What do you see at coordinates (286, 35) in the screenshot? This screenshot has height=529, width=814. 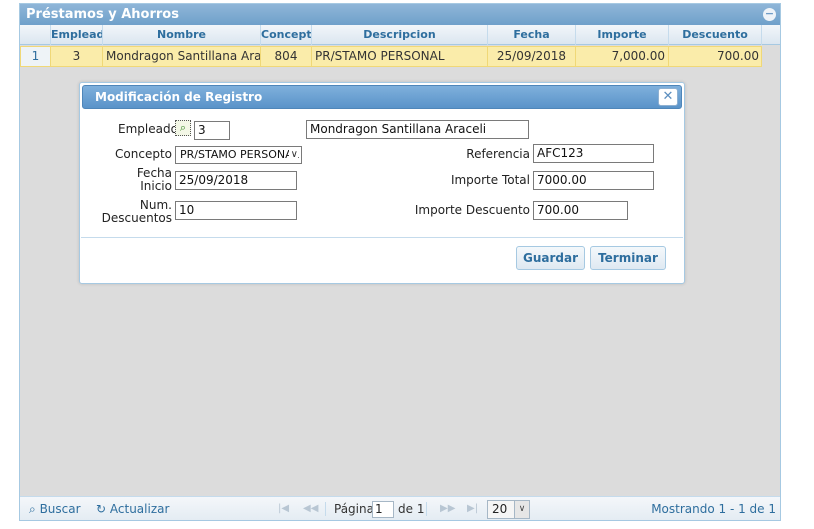 I see `header-concepto: Concepto` at bounding box center [286, 35].